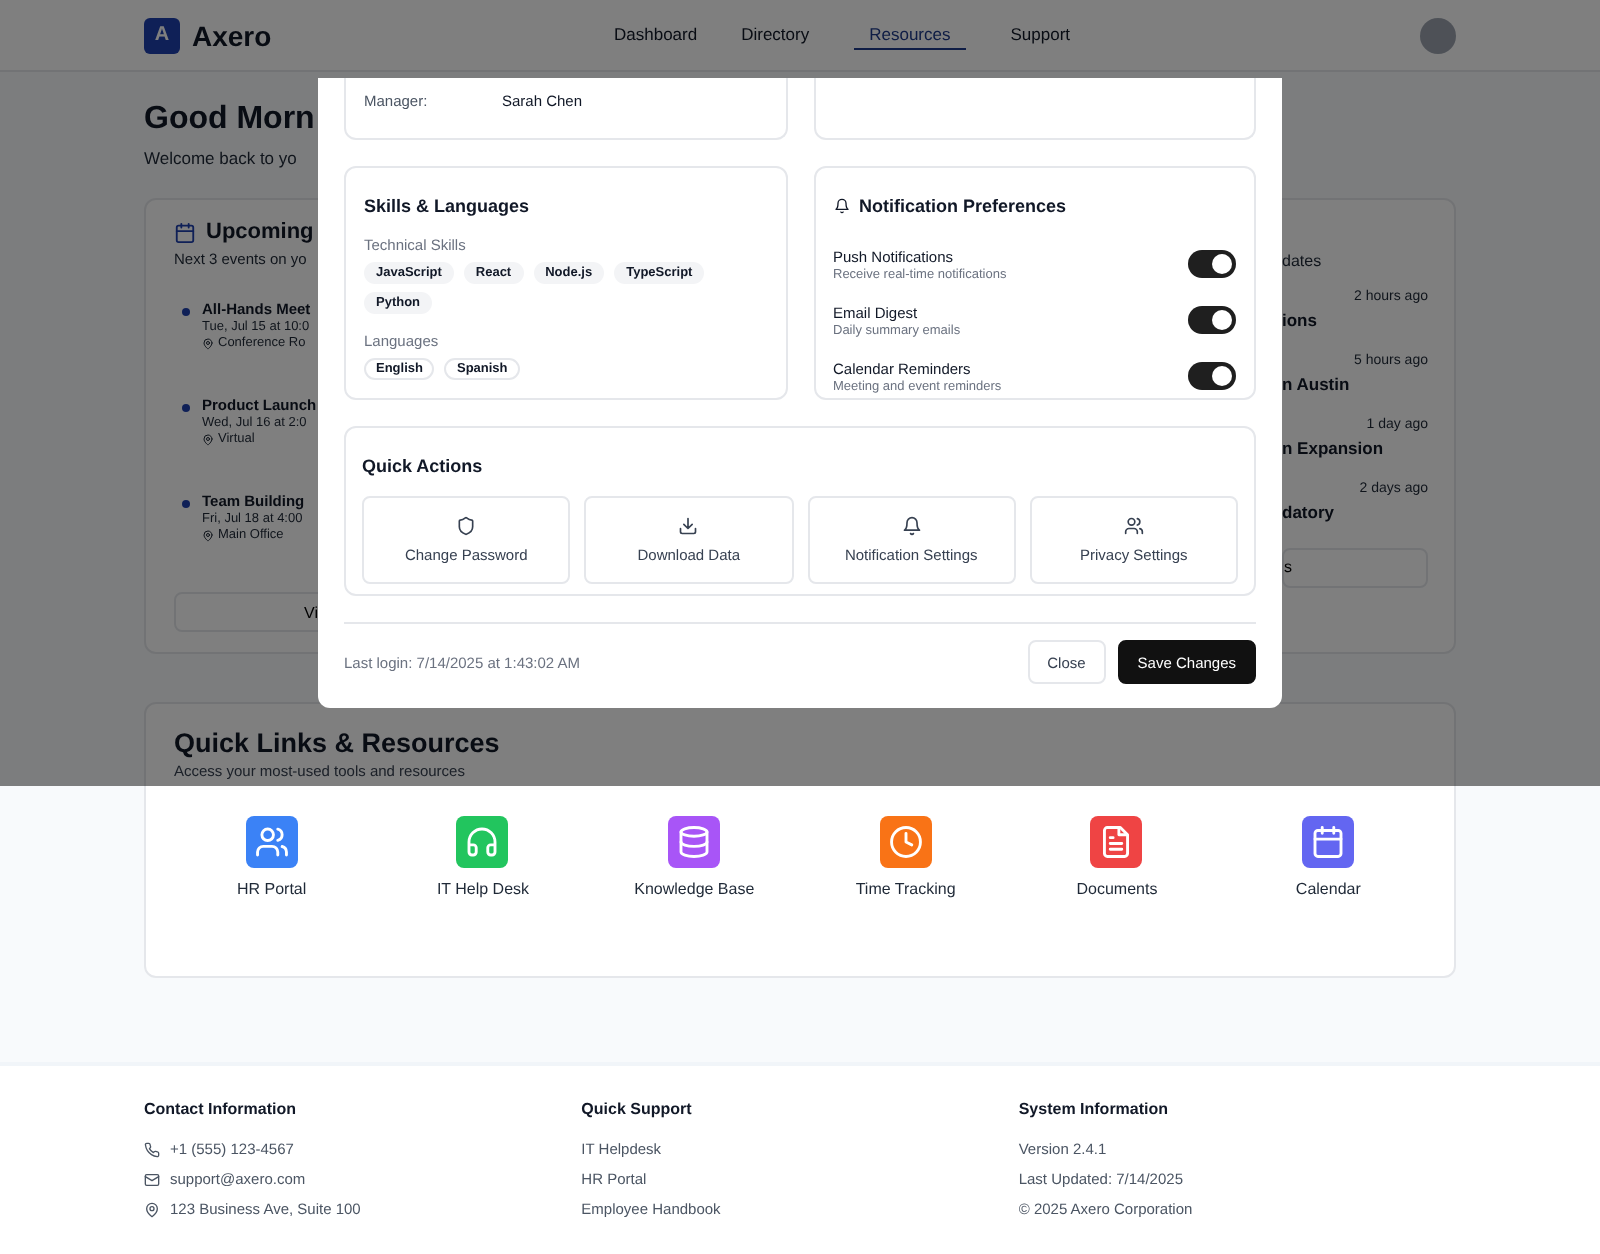 This screenshot has height=1254, width=1600. Describe the element at coordinates (637, 1109) in the screenshot. I see `footer-heading: Quick Support` at that location.